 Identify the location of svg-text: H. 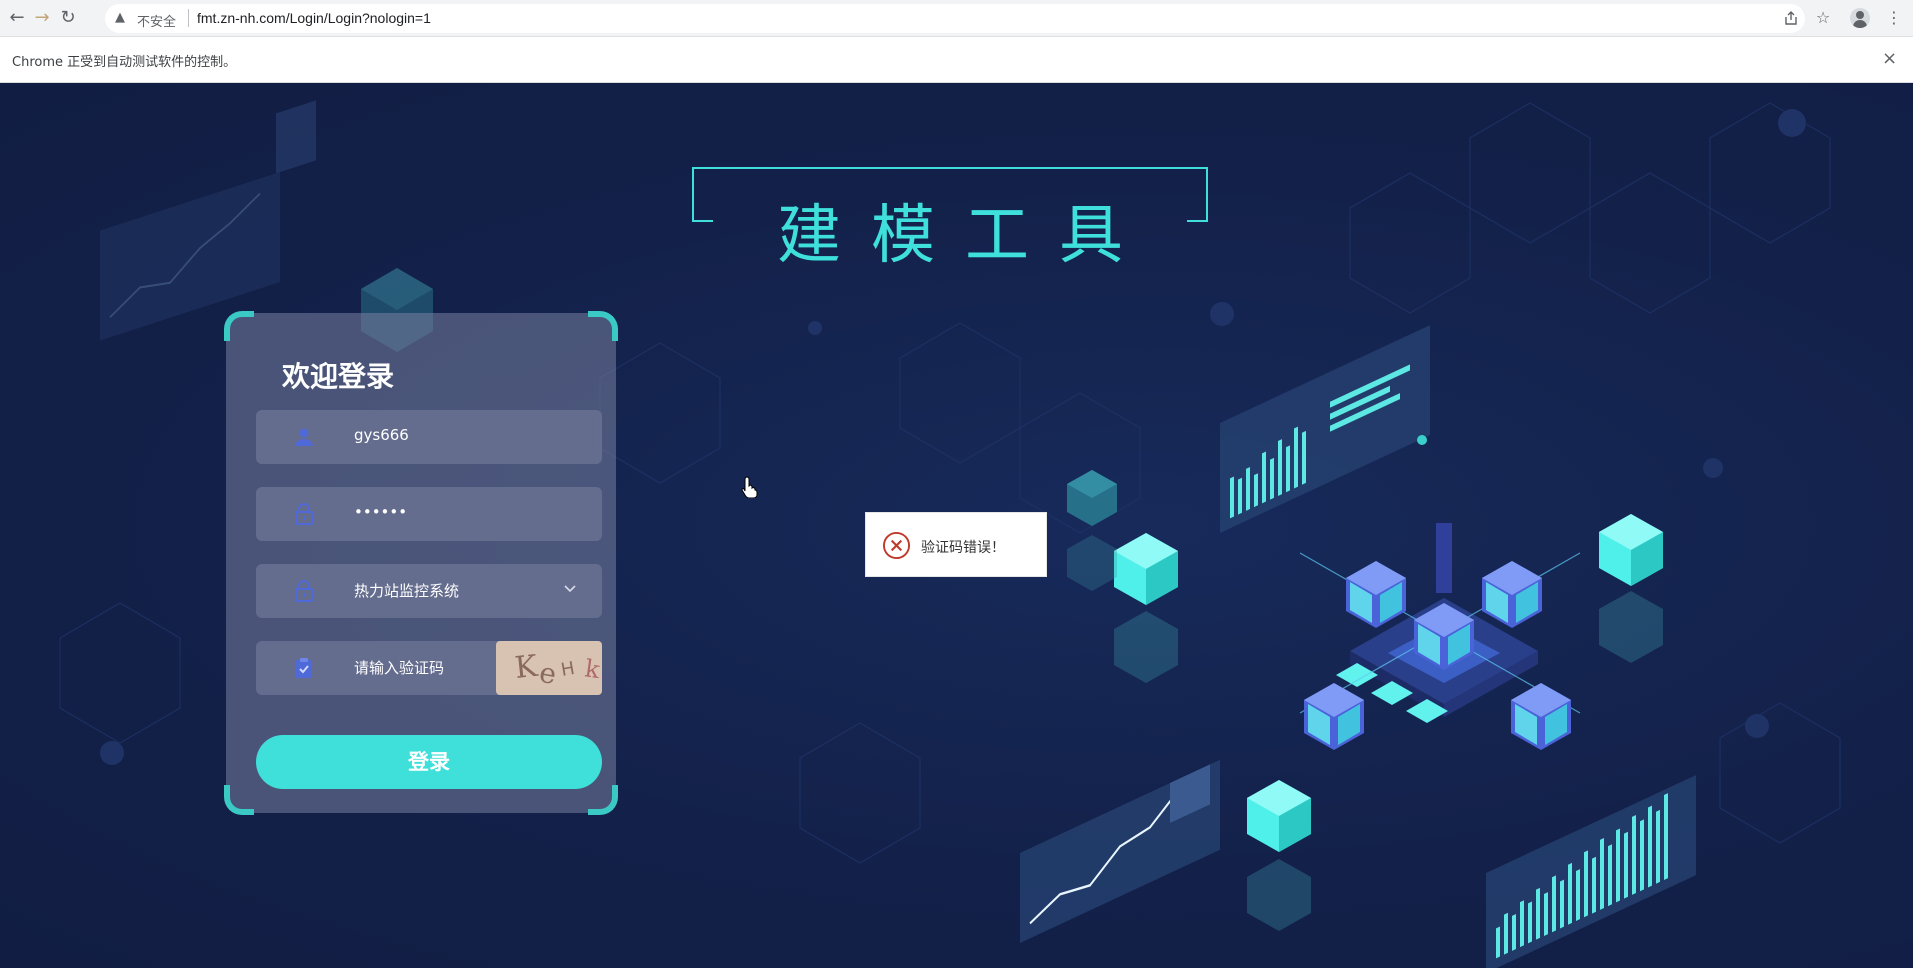
(567, 669).